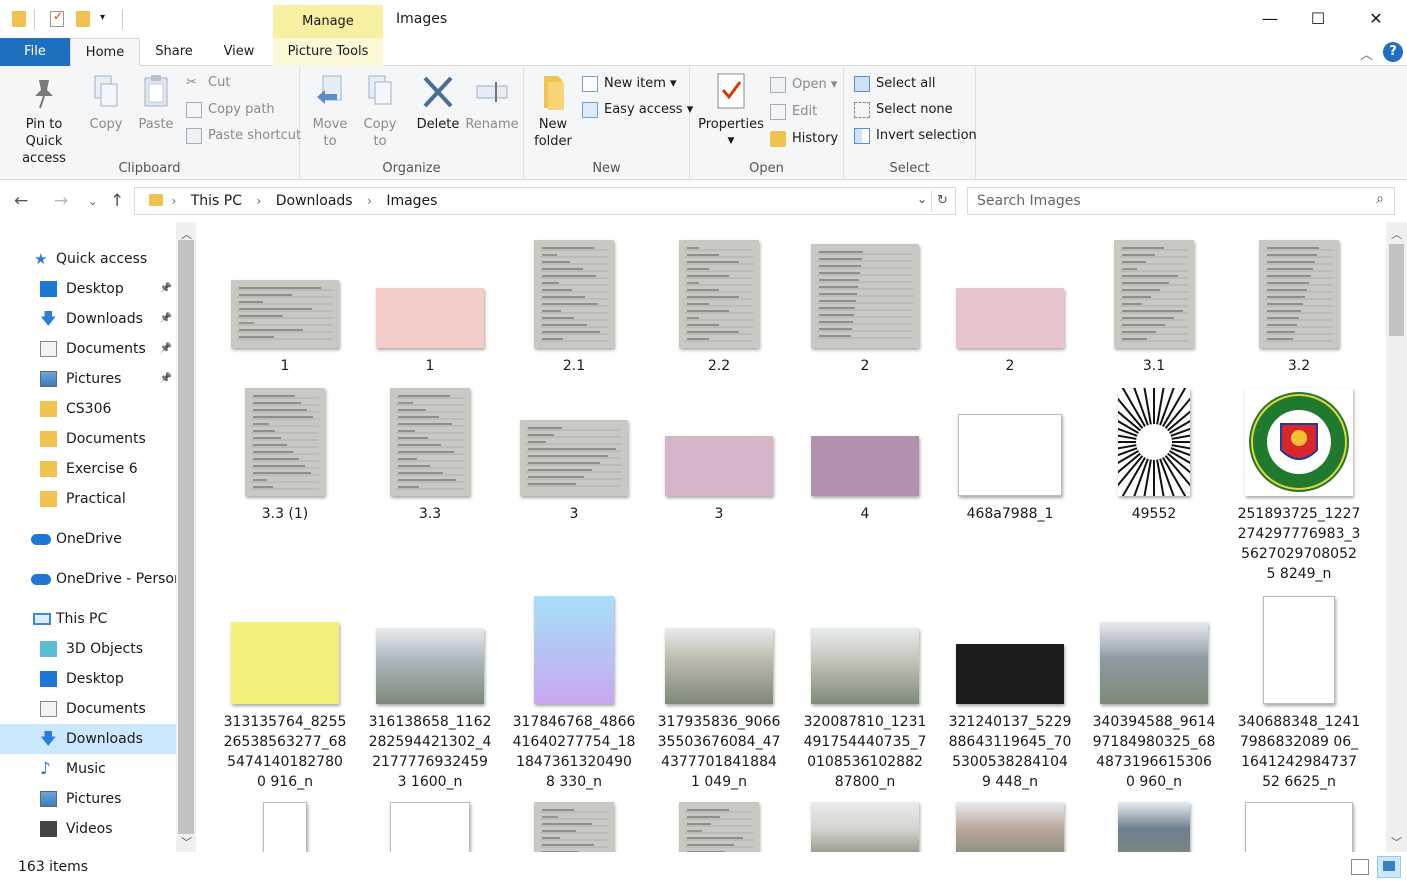 This screenshot has width=1407, height=882. I want to click on edit-button: Edit, so click(793, 112).